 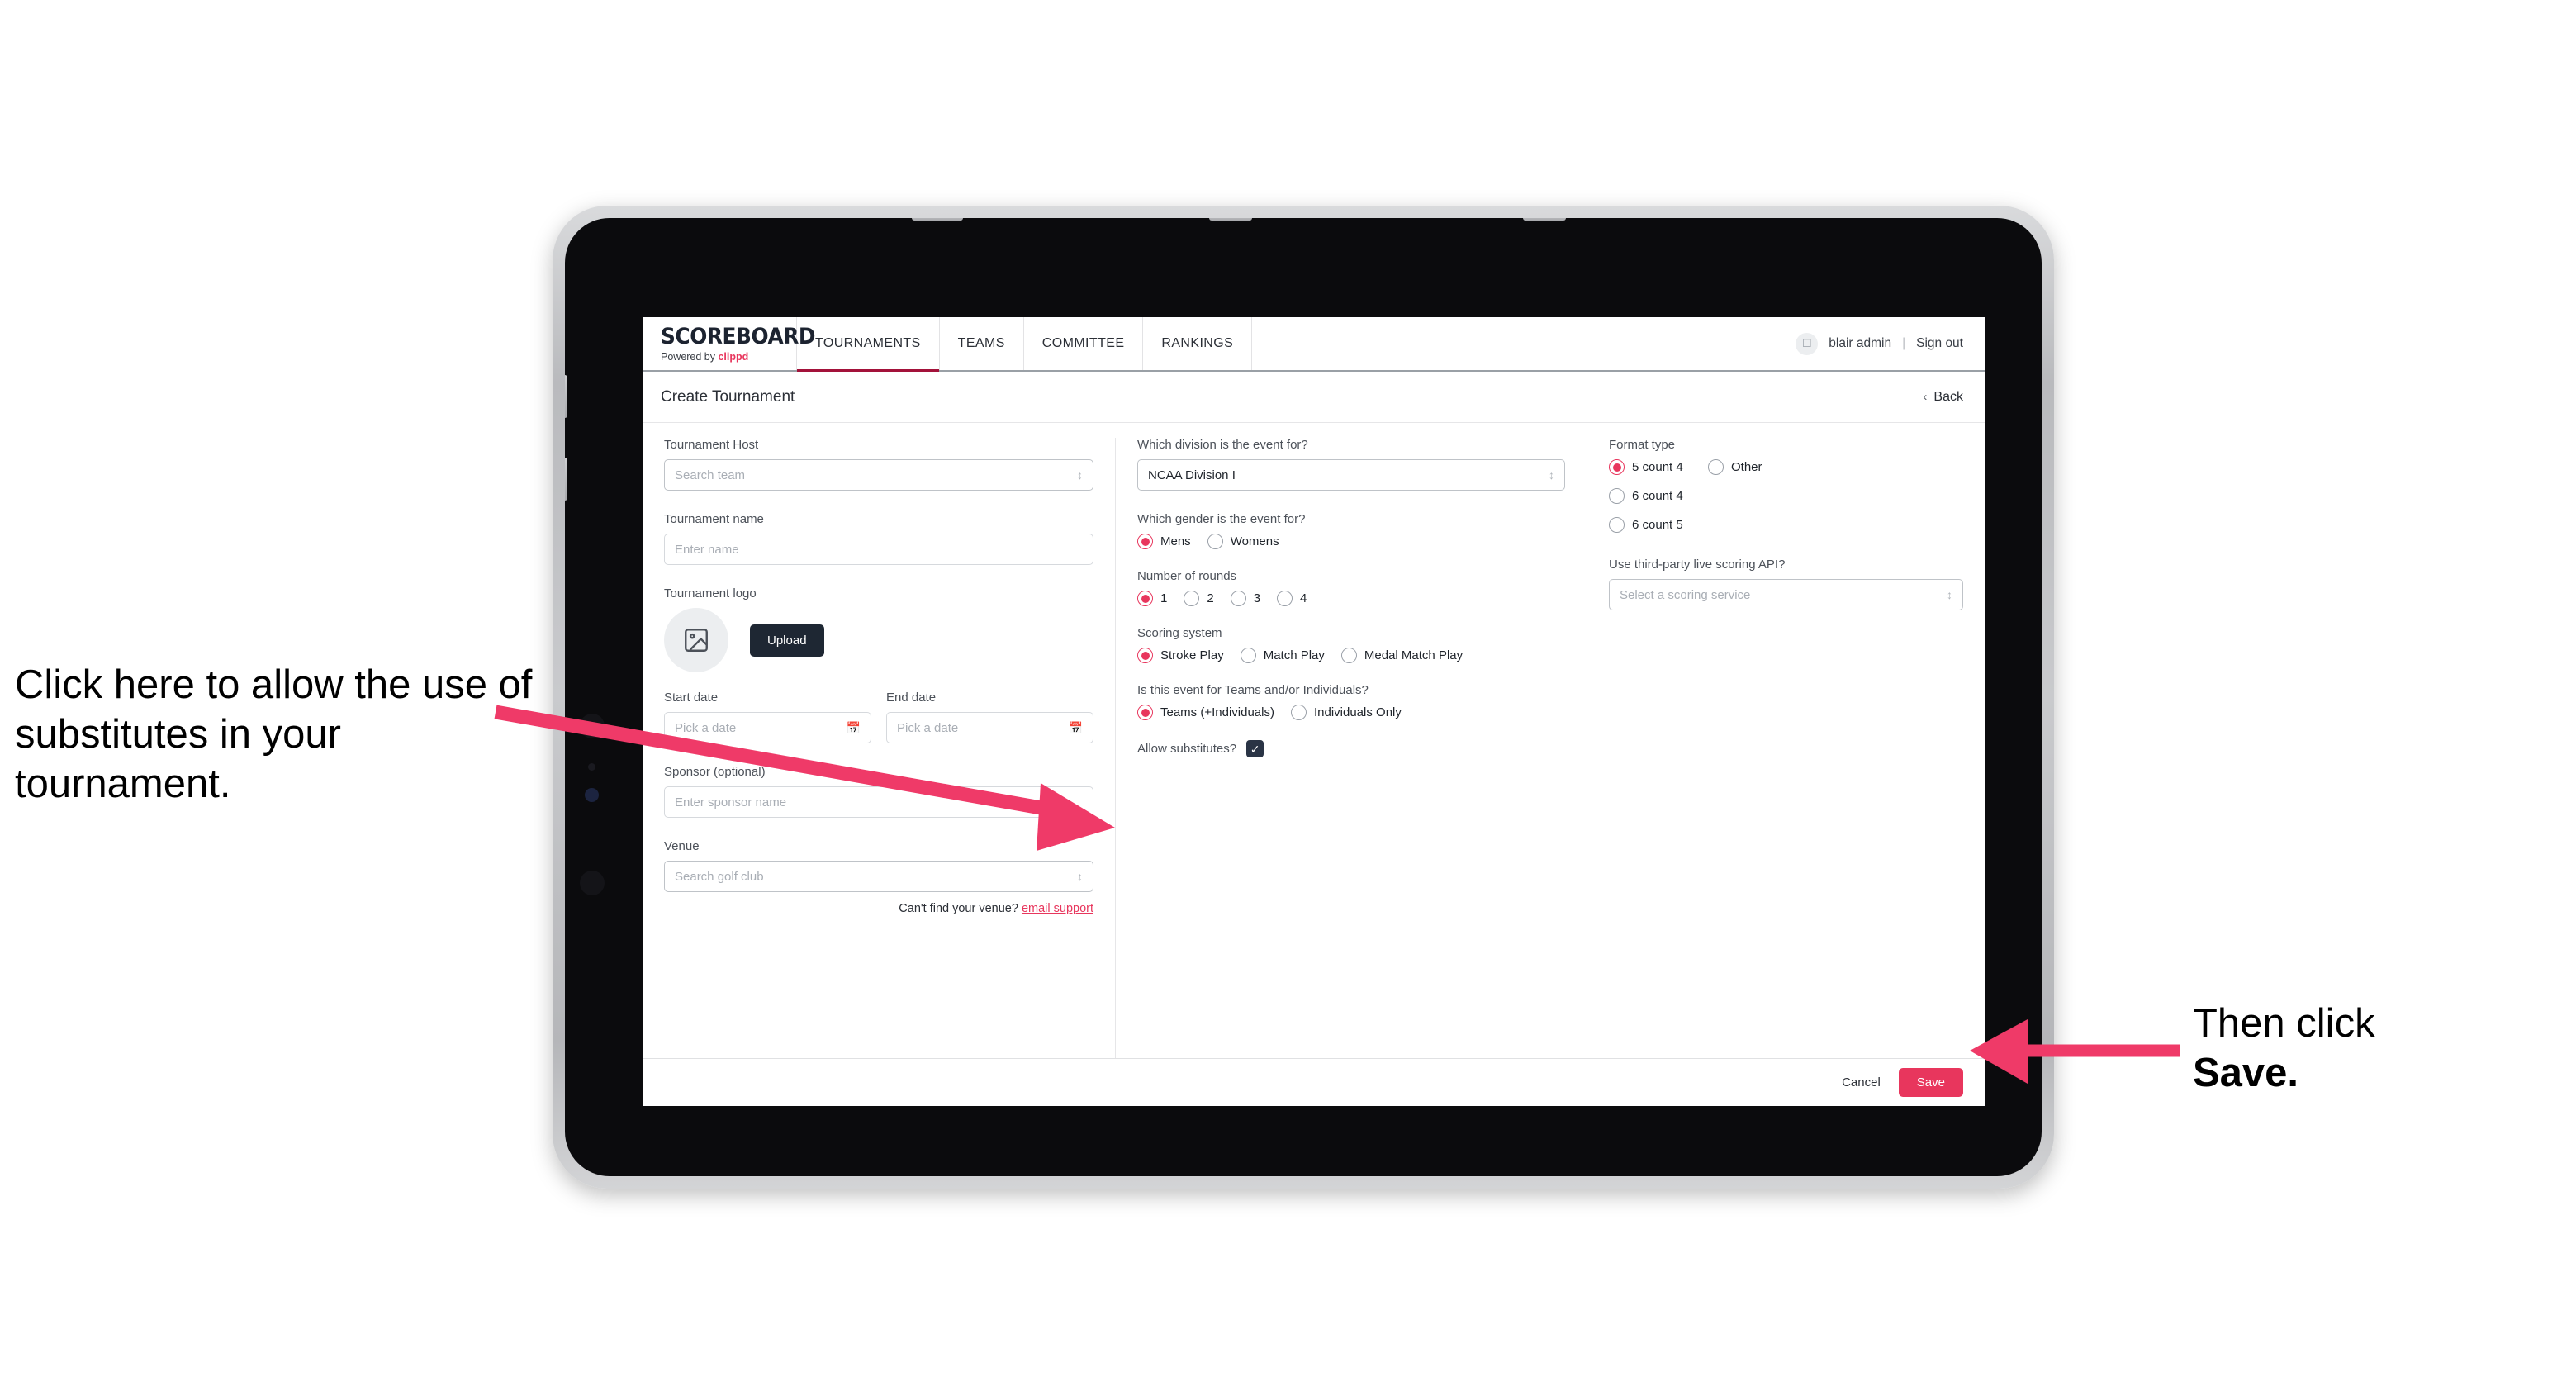 I want to click on radio-rounds-4: 4, so click(x=1292, y=598).